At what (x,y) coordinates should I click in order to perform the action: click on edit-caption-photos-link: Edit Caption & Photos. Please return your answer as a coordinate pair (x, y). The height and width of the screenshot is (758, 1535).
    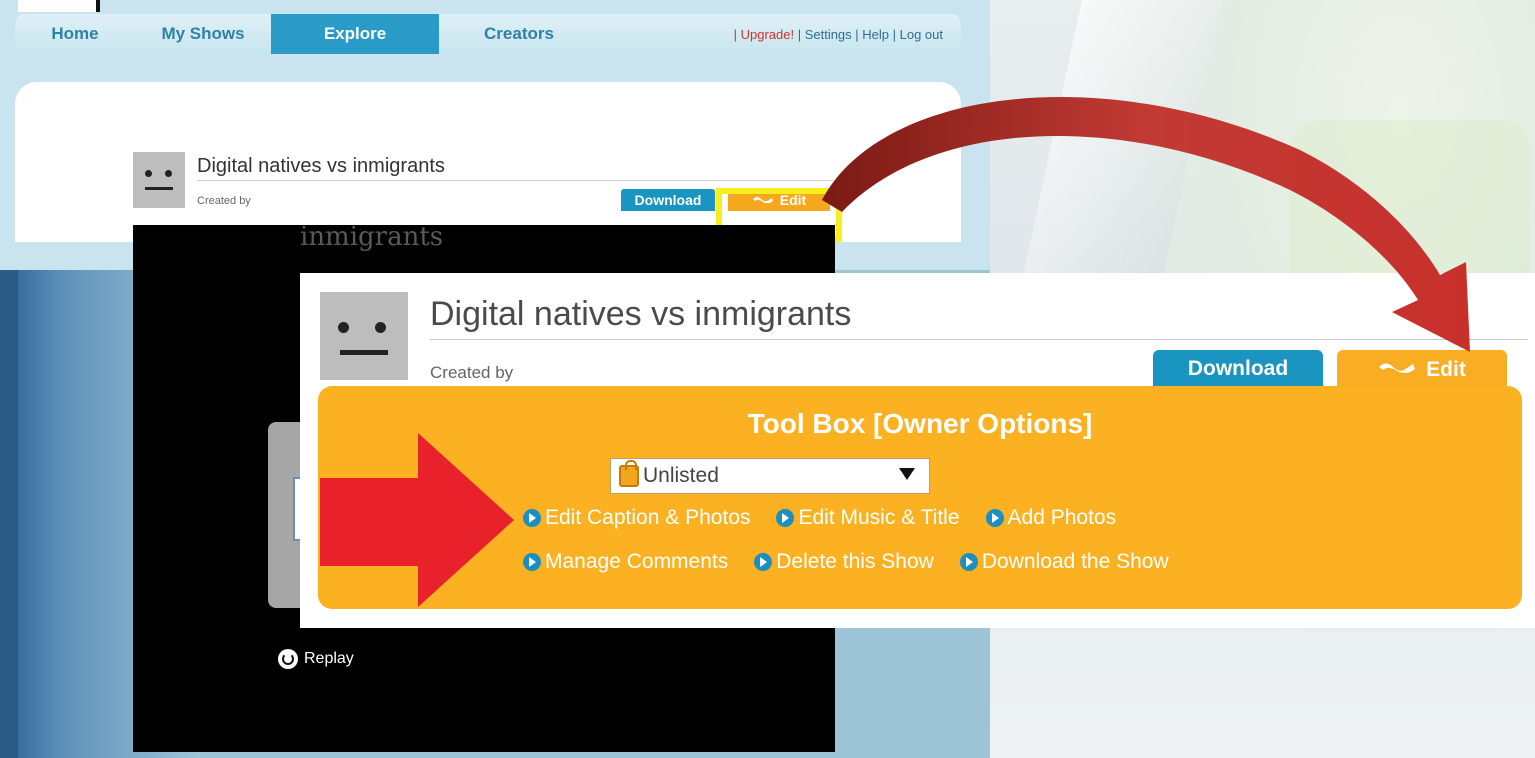
    Looking at the image, I should click on (636, 518).